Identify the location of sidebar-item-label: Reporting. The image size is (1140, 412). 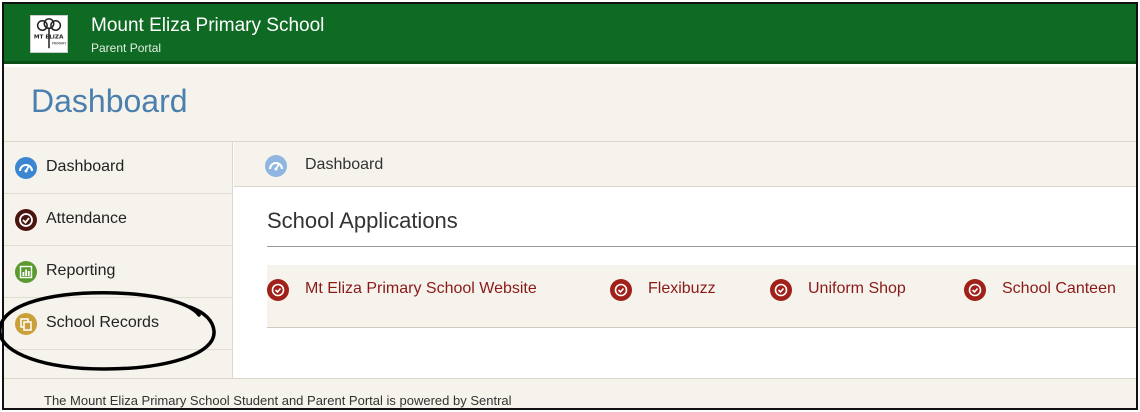
(81, 270).